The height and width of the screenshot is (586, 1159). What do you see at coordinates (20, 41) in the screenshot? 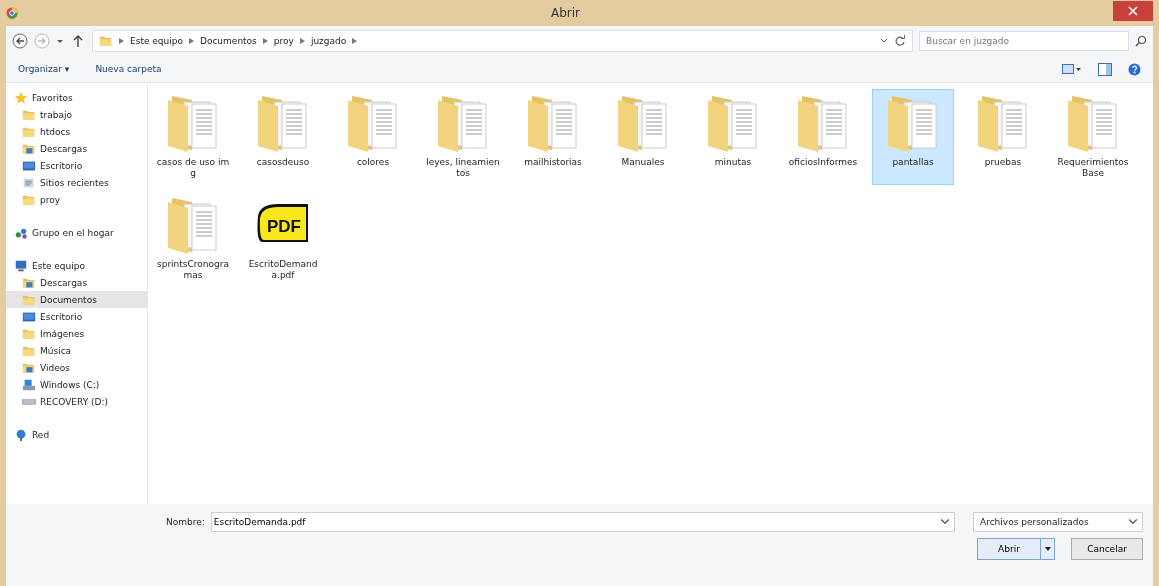
I see `back-icon` at bounding box center [20, 41].